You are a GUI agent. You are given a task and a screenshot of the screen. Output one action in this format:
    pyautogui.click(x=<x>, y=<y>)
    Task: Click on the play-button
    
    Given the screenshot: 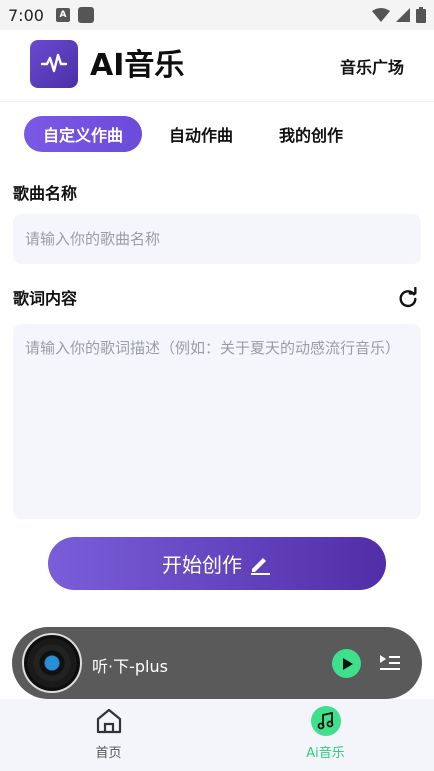 What is the action you would take?
    pyautogui.click(x=346, y=663)
    